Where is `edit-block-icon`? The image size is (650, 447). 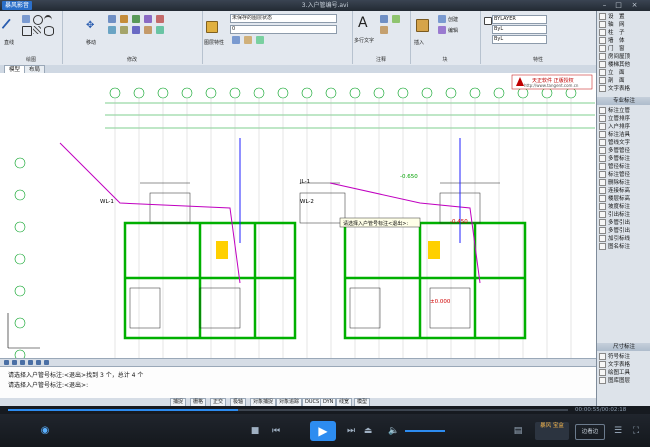
edit-block-icon is located at coordinates (442, 30).